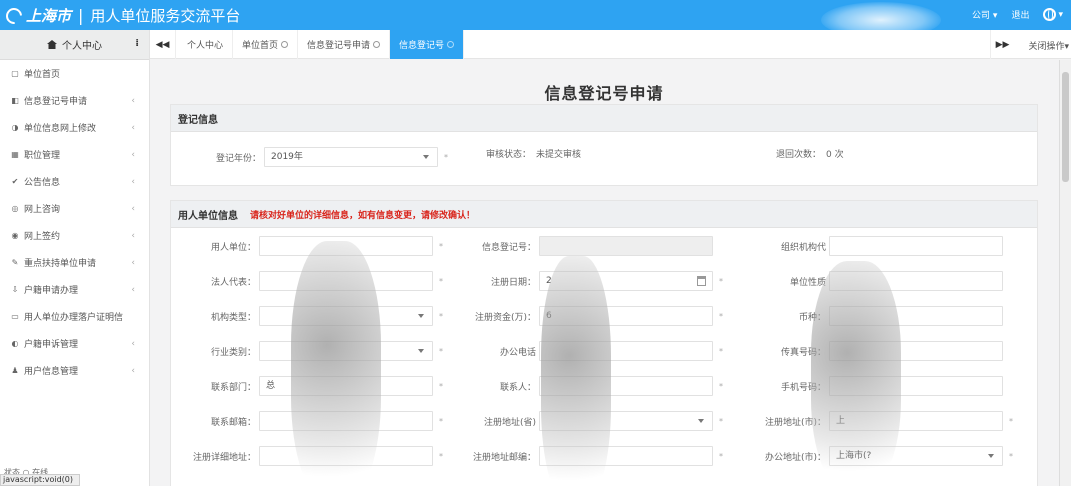 The width and height of the screenshot is (1071, 486). What do you see at coordinates (74, 316) in the screenshot?
I see `sidebar-item-settle-letter: ▭ 用人单位办理落户证明信` at bounding box center [74, 316].